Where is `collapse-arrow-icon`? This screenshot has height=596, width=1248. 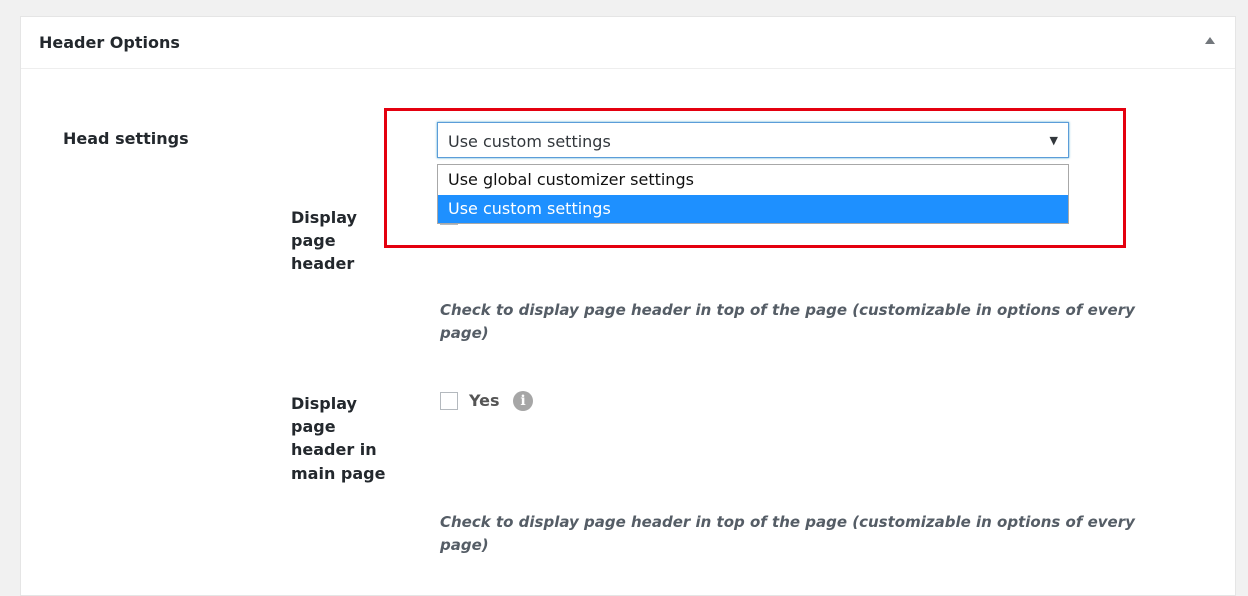 collapse-arrow-icon is located at coordinates (1210, 40).